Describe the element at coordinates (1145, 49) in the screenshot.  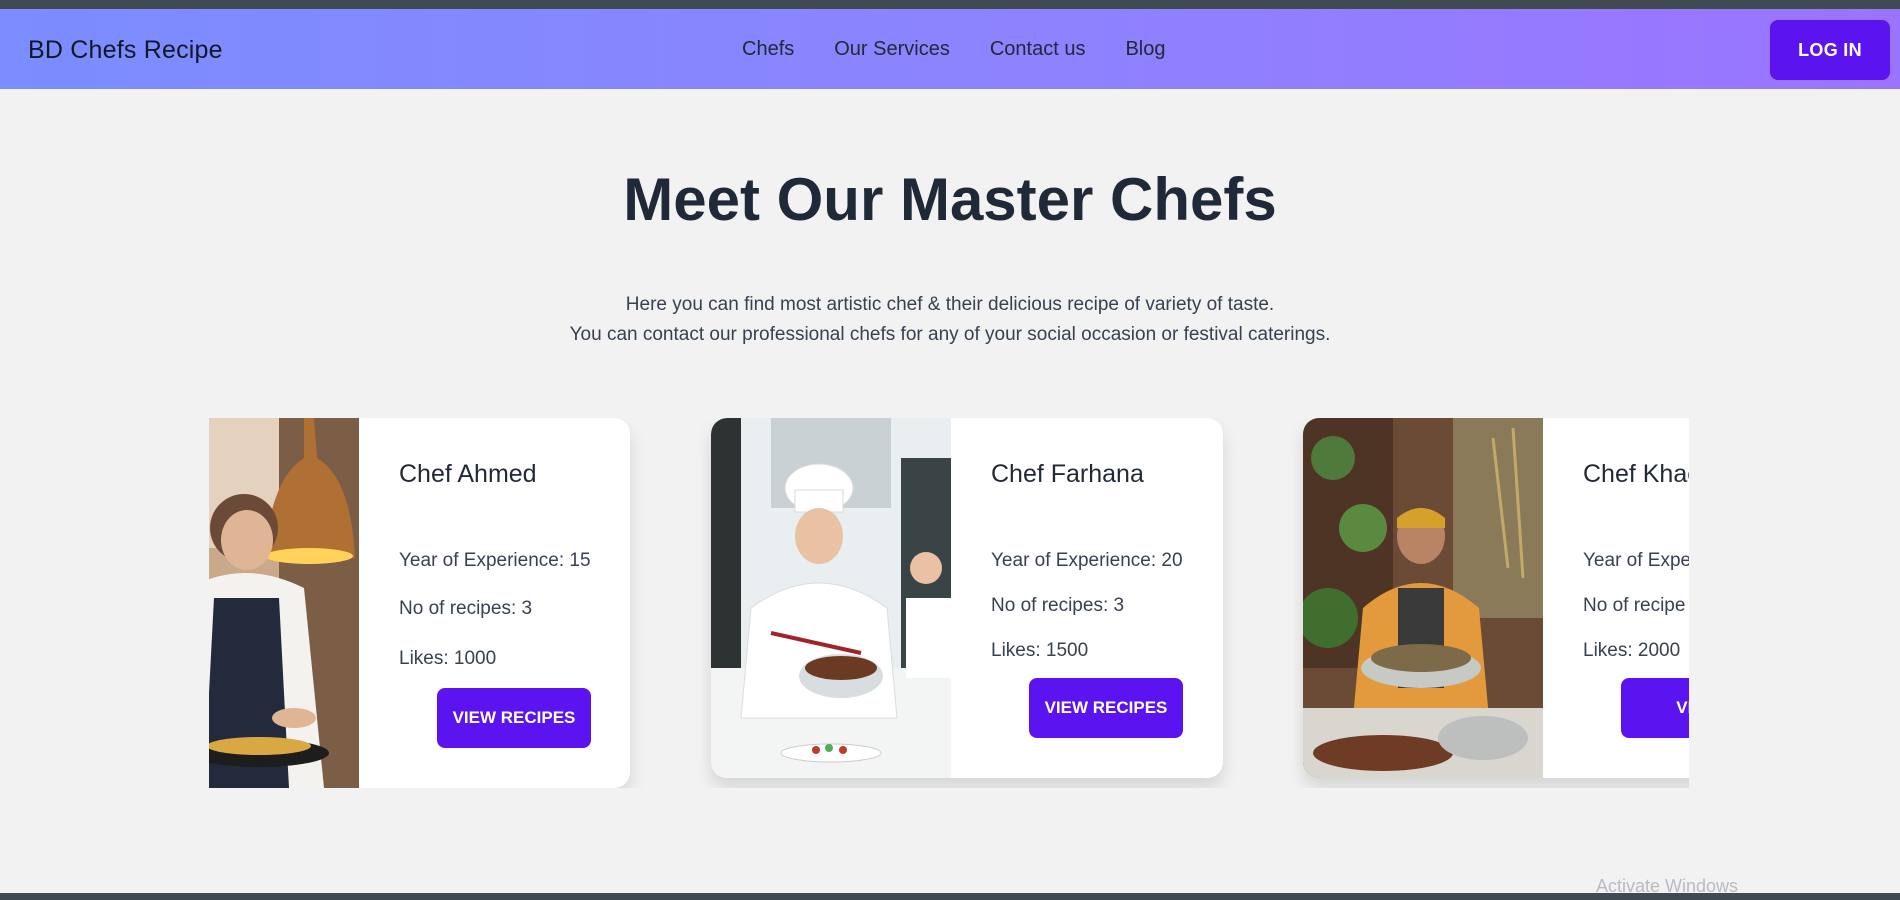
I see `nav-link-blog: Blog` at that location.